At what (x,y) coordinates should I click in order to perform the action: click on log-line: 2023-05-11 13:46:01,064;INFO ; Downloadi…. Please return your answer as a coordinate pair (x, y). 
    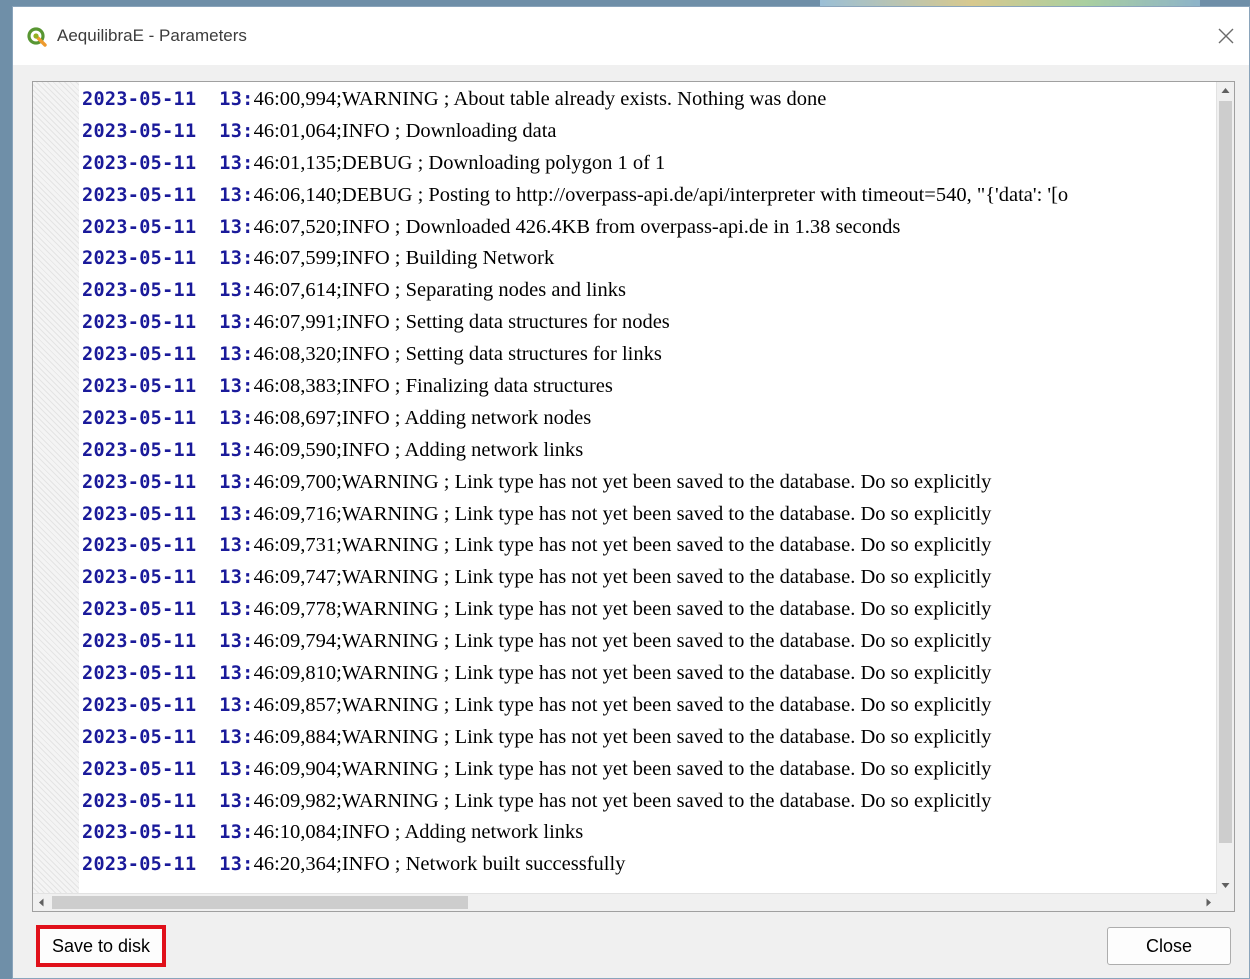
    Looking at the image, I should click on (649, 132).